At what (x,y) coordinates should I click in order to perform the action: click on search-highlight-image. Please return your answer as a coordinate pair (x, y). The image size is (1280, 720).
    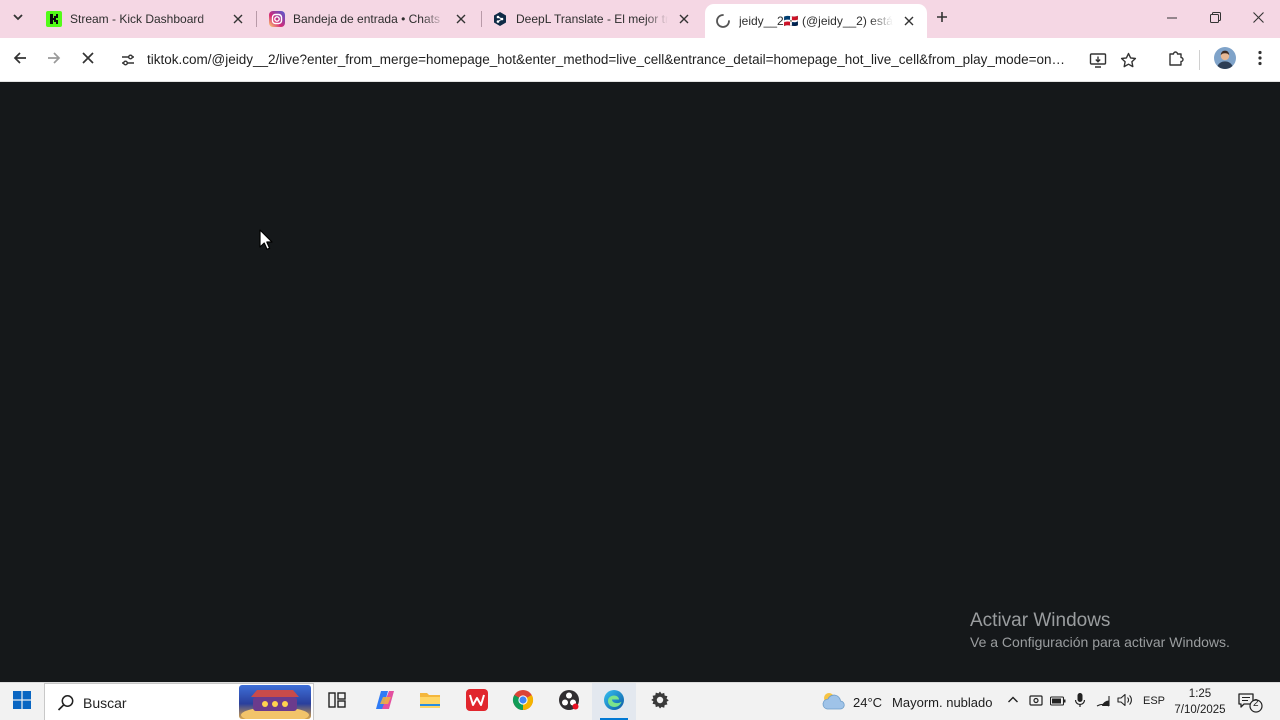
    Looking at the image, I should click on (275, 702).